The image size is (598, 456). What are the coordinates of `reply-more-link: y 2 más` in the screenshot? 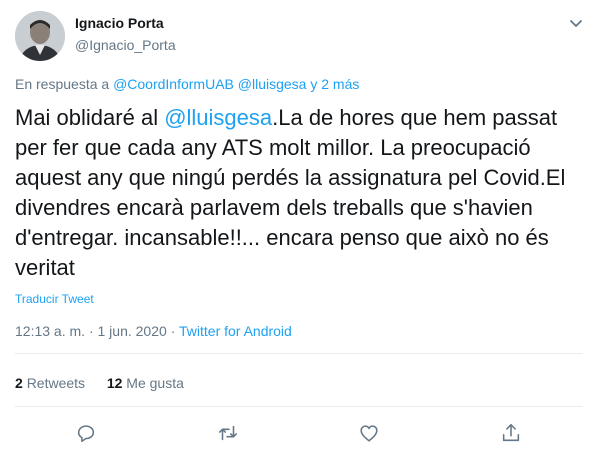 It's located at (334, 84).